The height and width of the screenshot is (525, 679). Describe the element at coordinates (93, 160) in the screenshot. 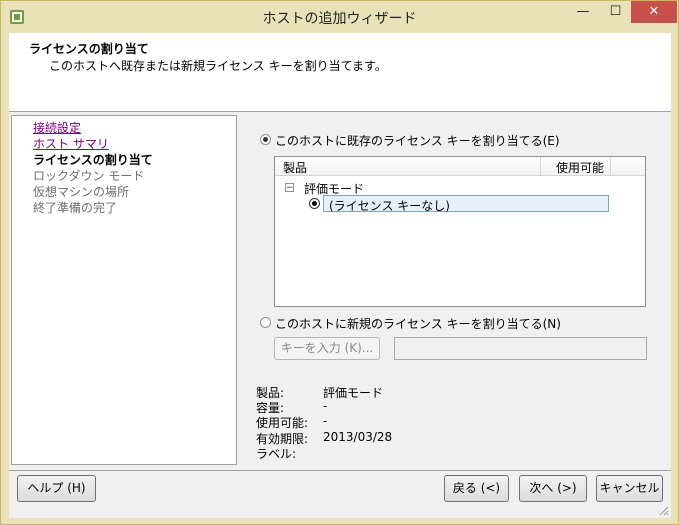

I see `nav-step-assign-license: ライセンスの割り当て` at that location.